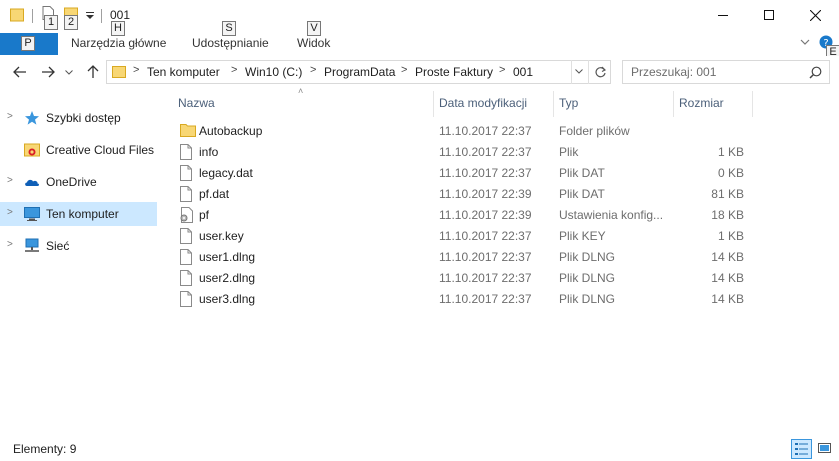 Image resolution: width=839 pixels, height=461 pixels. Describe the element at coordinates (214, 194) in the screenshot. I see `file-name: pf.dat` at that location.